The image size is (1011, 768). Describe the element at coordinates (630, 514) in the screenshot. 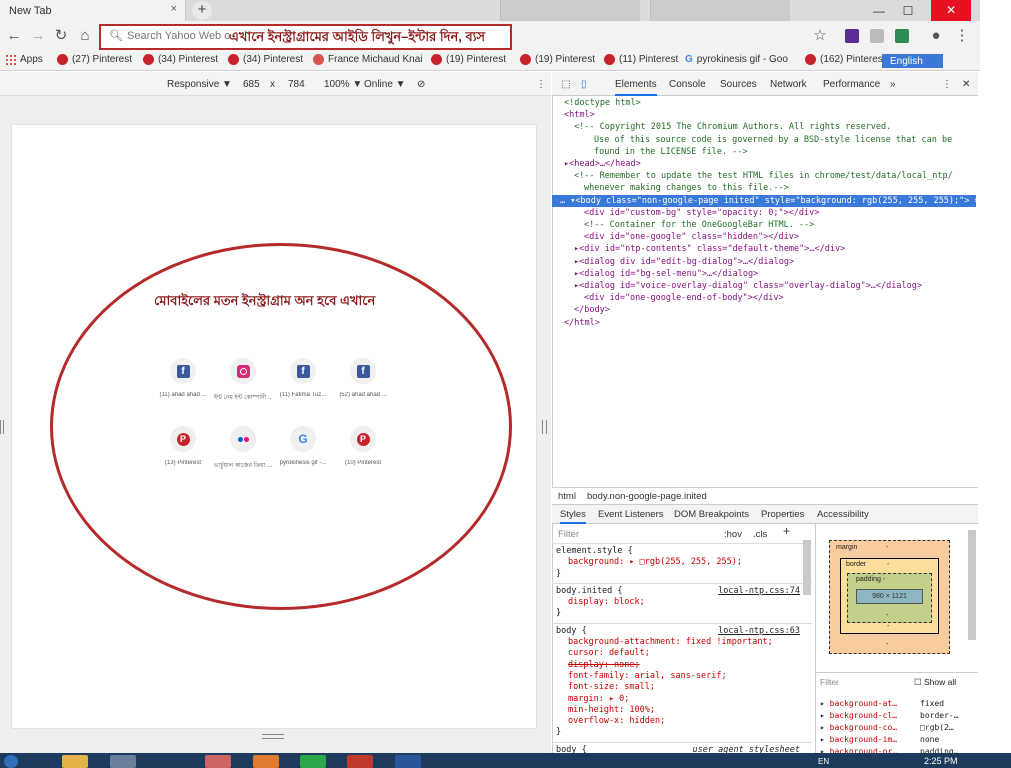

I see `tab-event-listeners: Event Listeners` at that location.